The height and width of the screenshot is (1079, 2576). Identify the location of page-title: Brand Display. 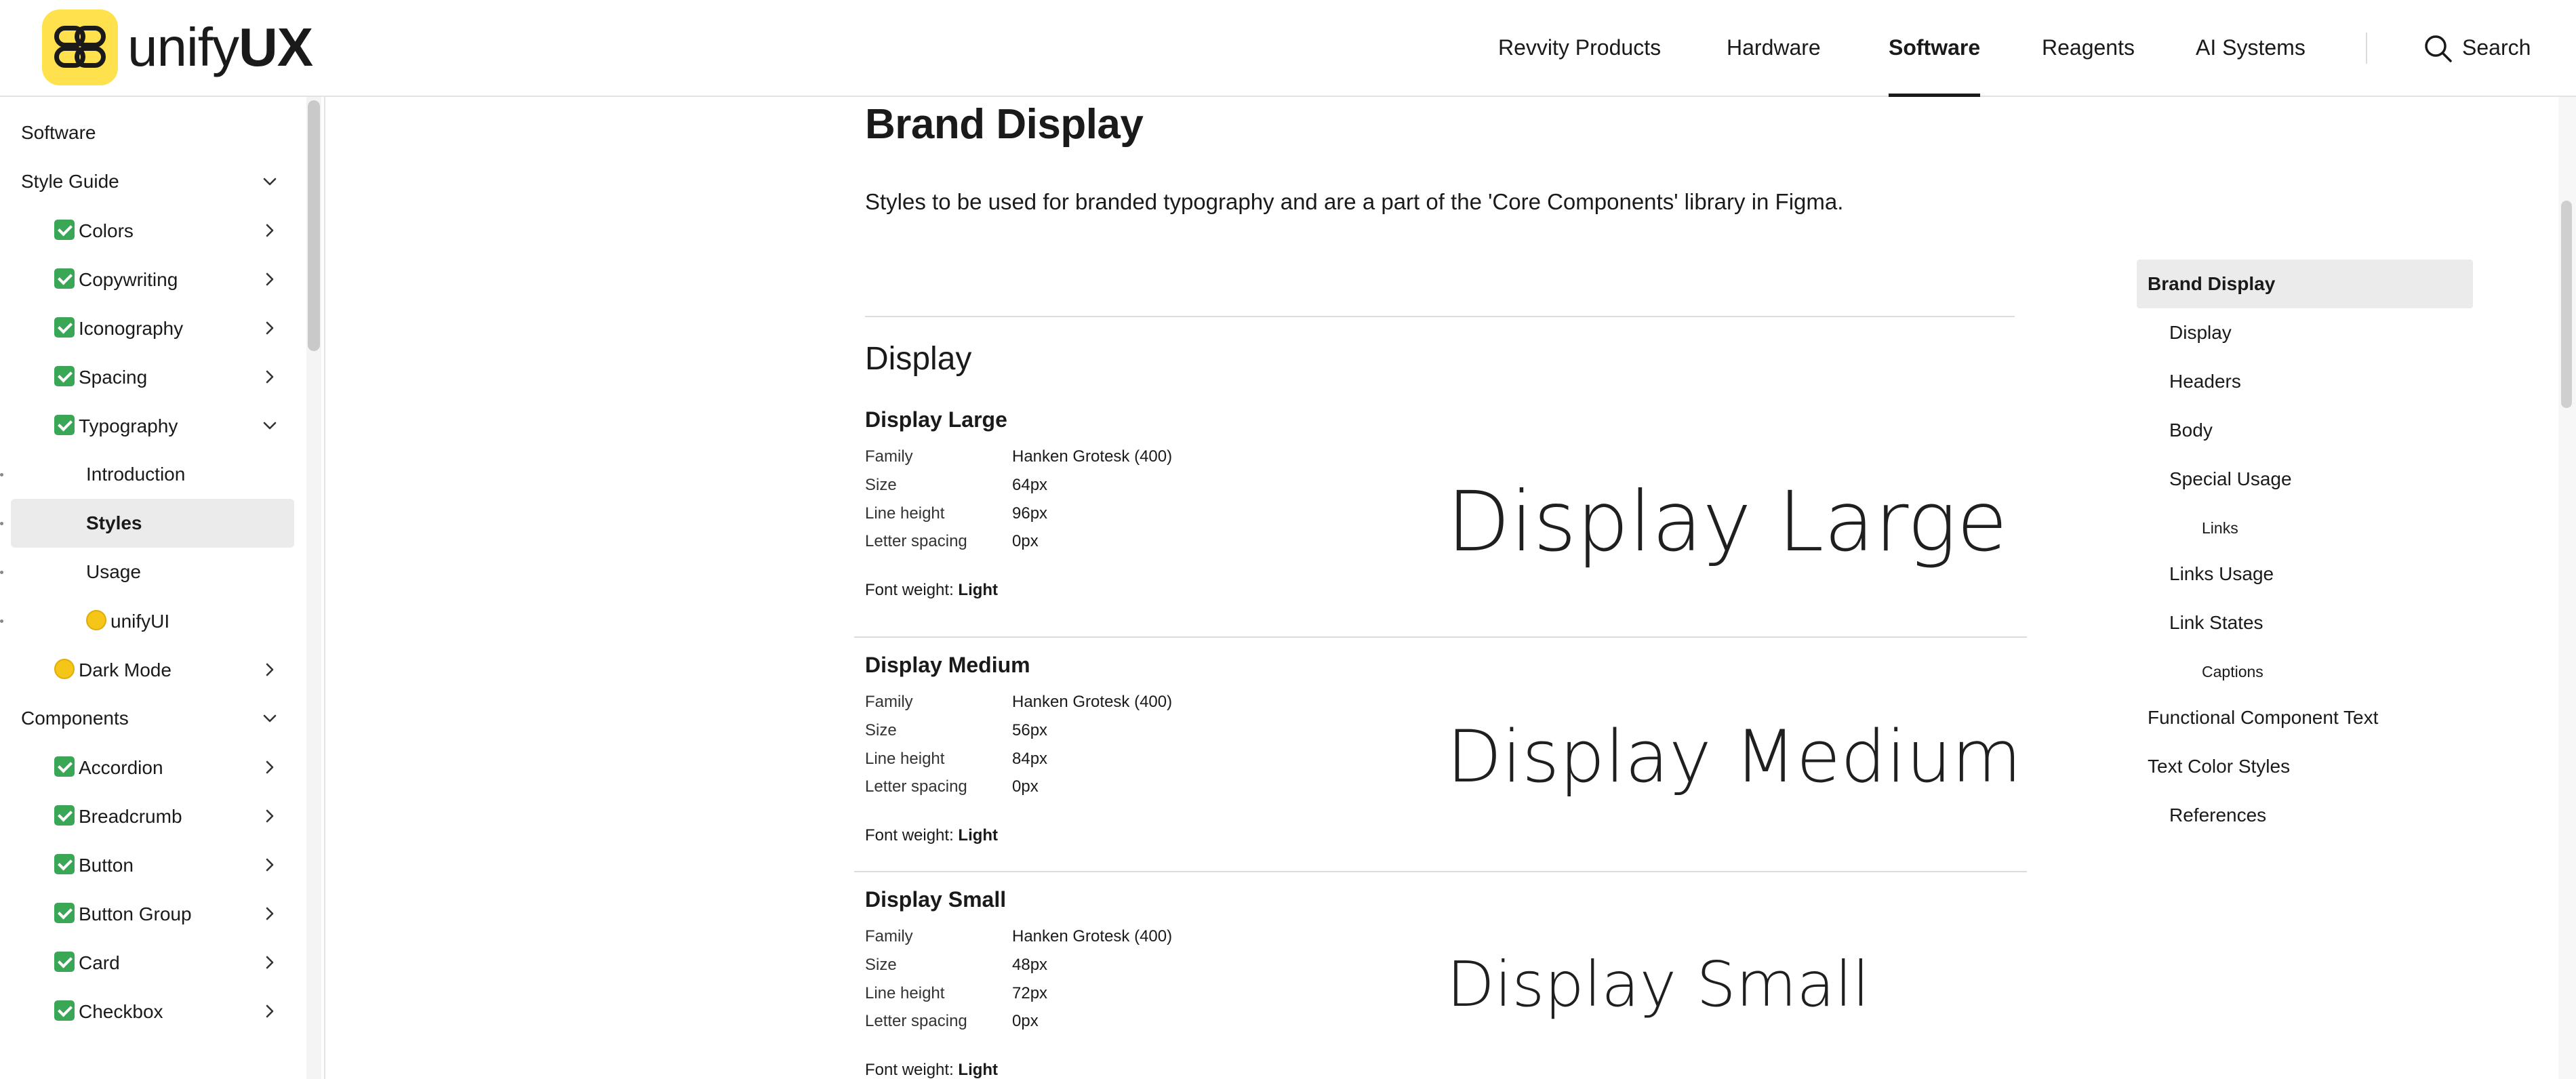
(1004, 124).